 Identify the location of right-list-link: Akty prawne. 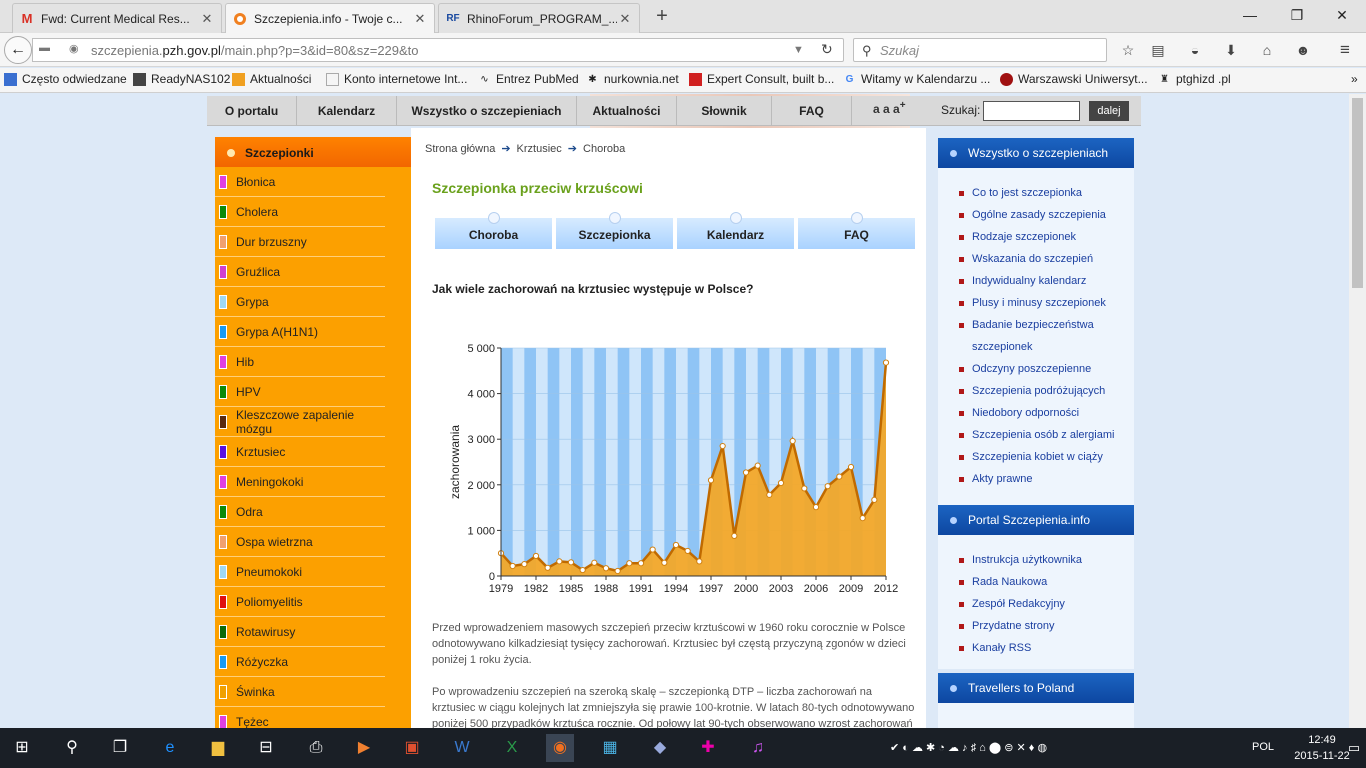
(1046, 479).